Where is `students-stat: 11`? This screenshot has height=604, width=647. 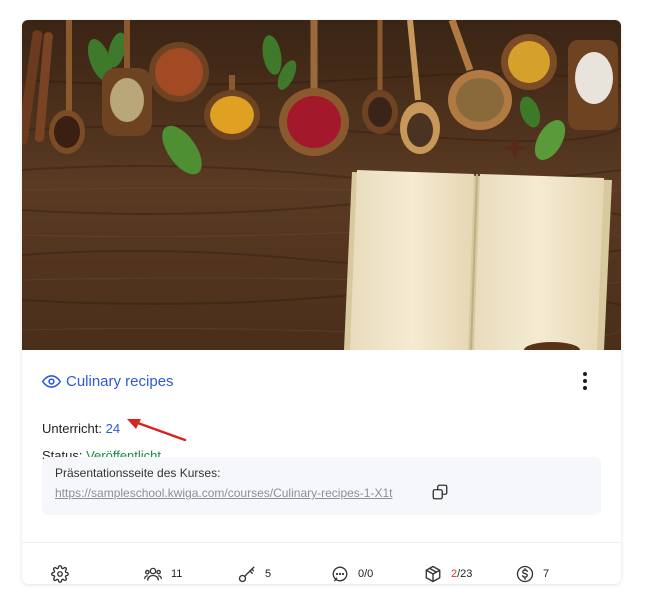 students-stat: 11 is located at coordinates (163, 574).